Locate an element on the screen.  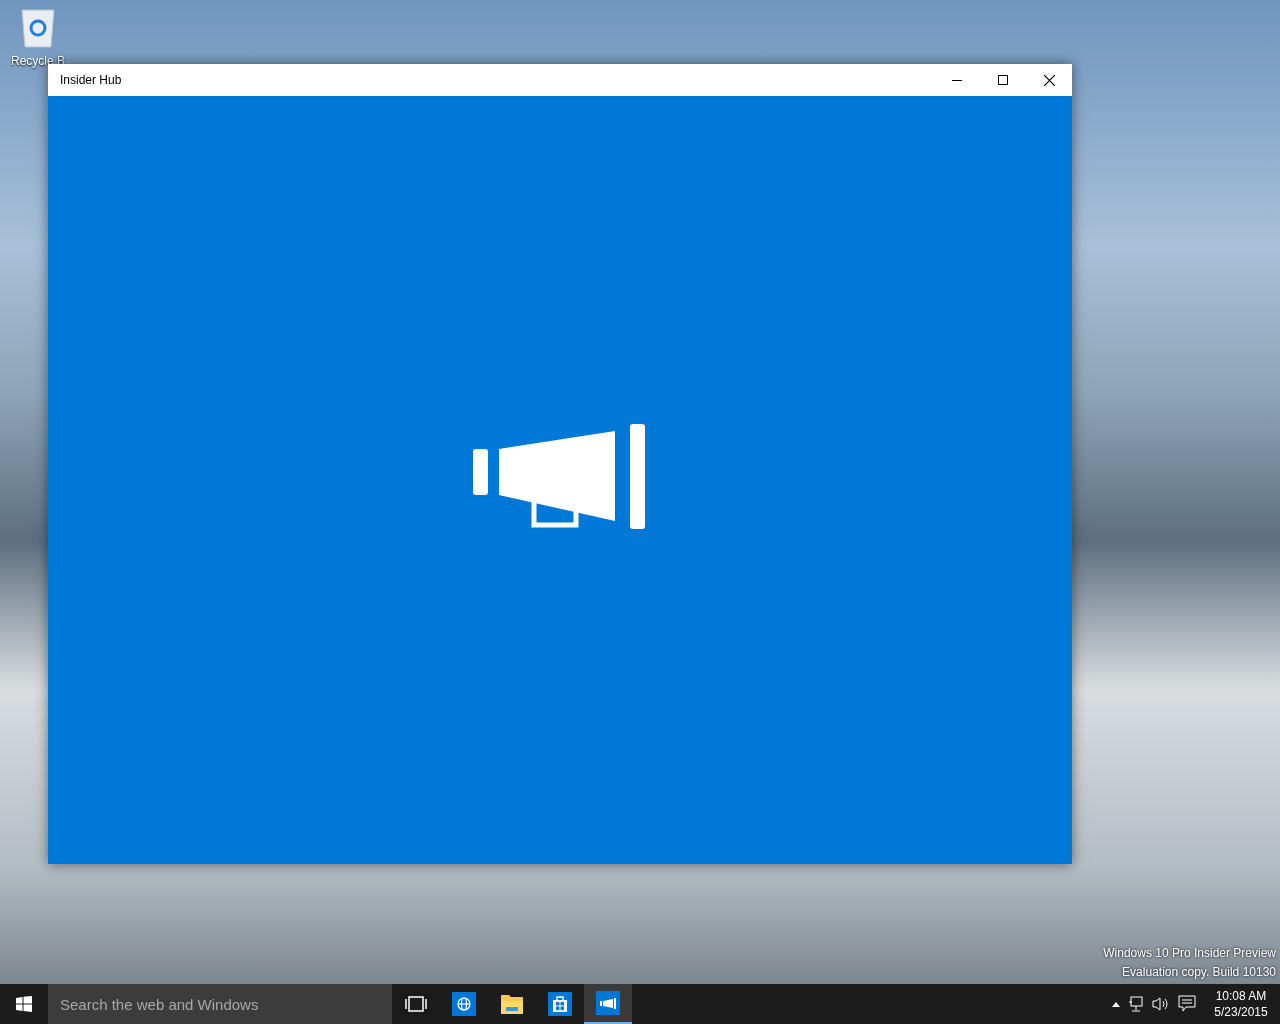
search-field: Search the web and Windows is located at coordinates (220, 1004).